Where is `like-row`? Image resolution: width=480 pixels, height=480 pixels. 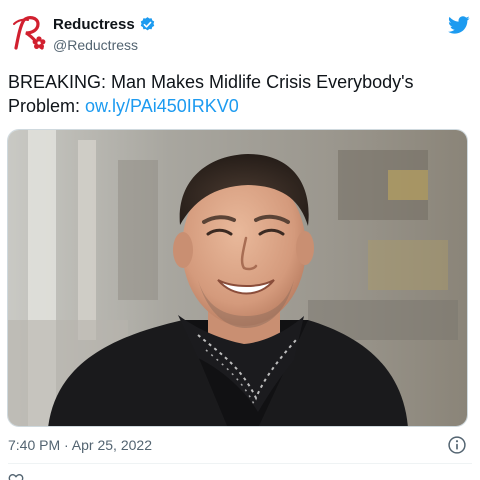
like-row is located at coordinates (16, 476).